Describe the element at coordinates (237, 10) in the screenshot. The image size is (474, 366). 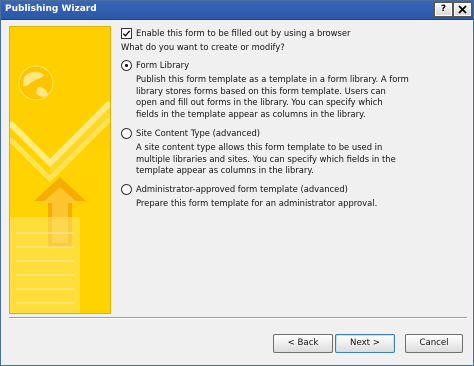
I see `title-bar: Publishing Wizard ?` at that location.